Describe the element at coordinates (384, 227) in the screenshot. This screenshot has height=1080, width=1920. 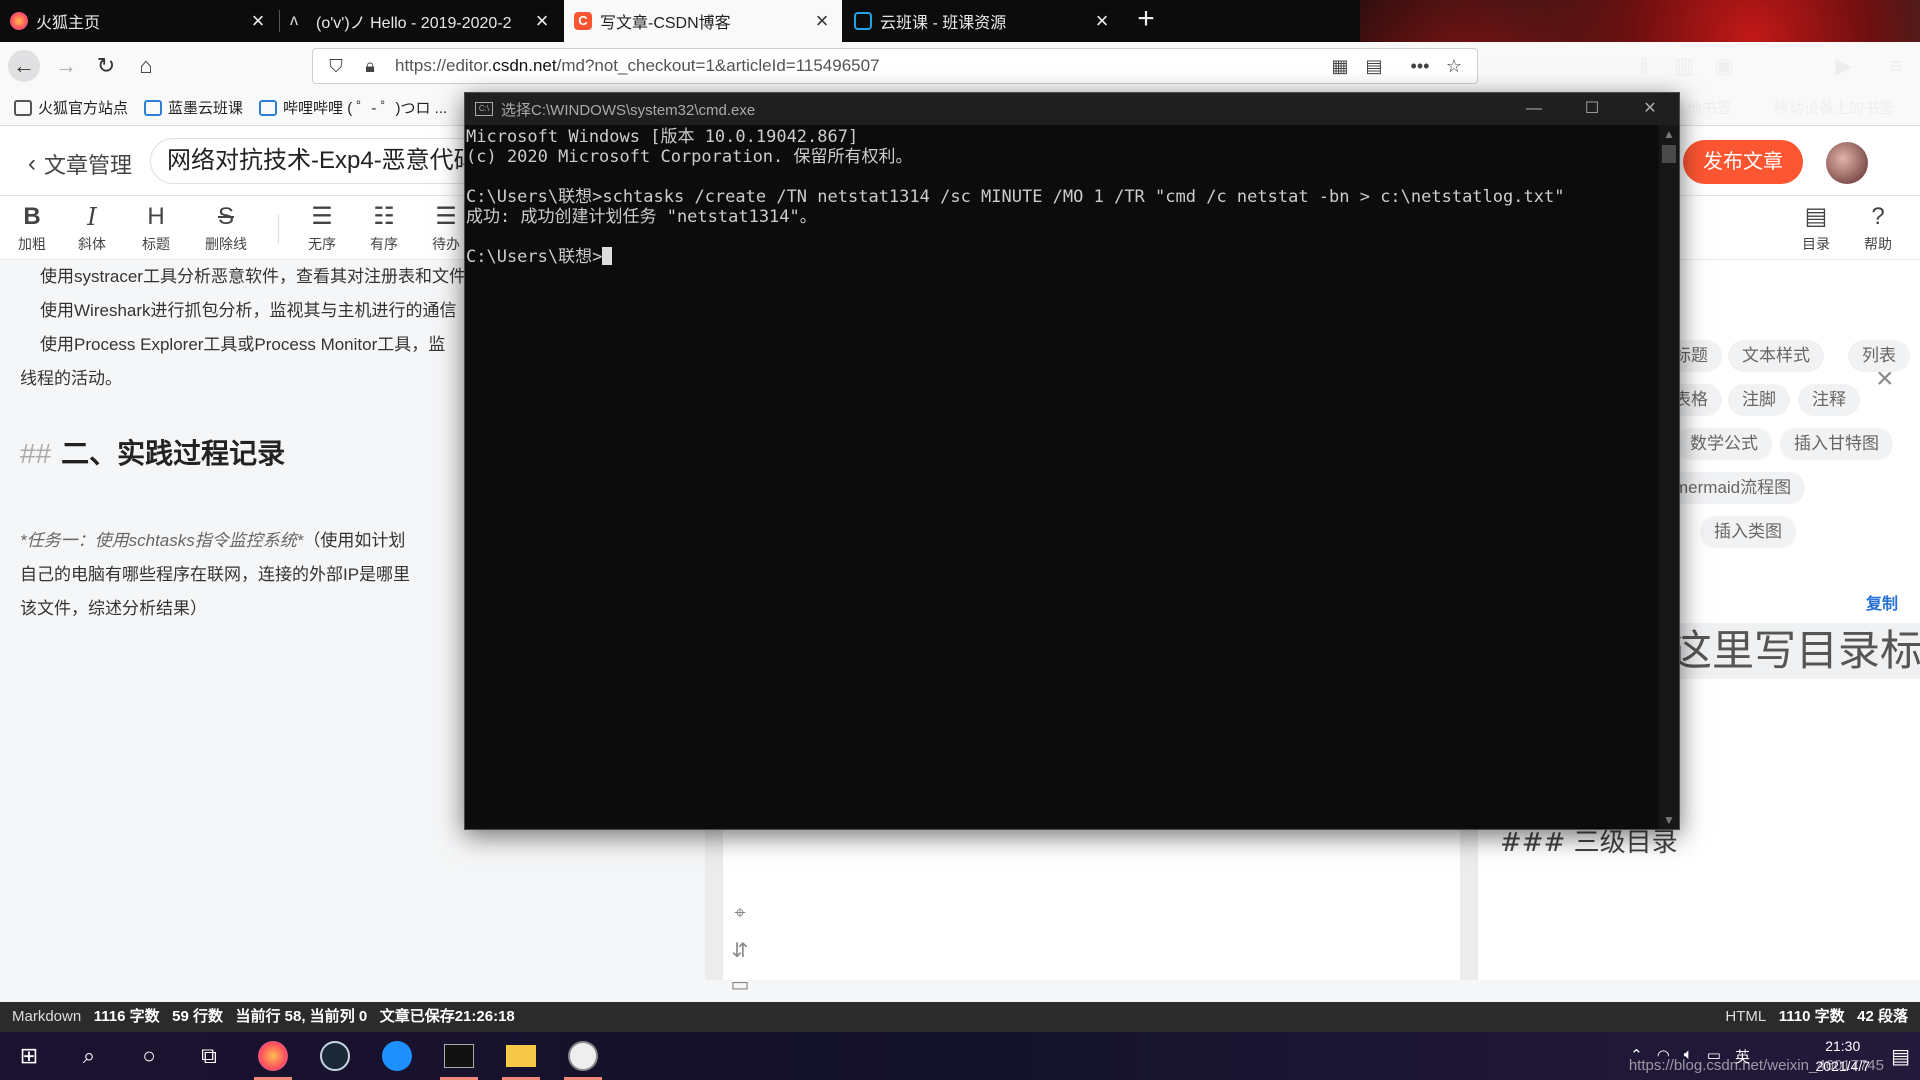
I see `ordered-list-button: ☷ 有序` at that location.